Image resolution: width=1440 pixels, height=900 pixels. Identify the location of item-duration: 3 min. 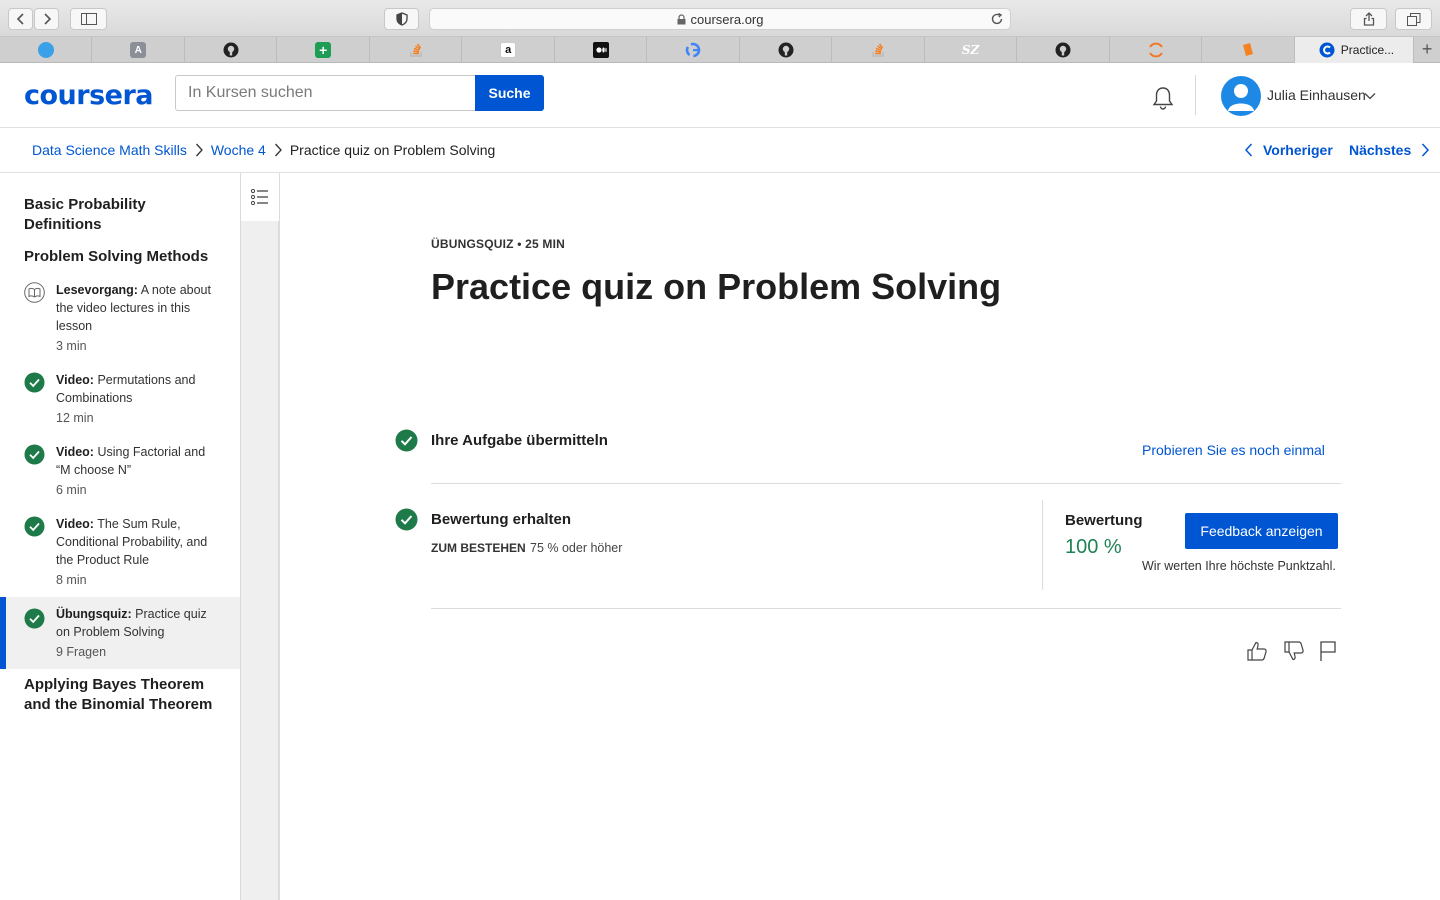
(71, 346).